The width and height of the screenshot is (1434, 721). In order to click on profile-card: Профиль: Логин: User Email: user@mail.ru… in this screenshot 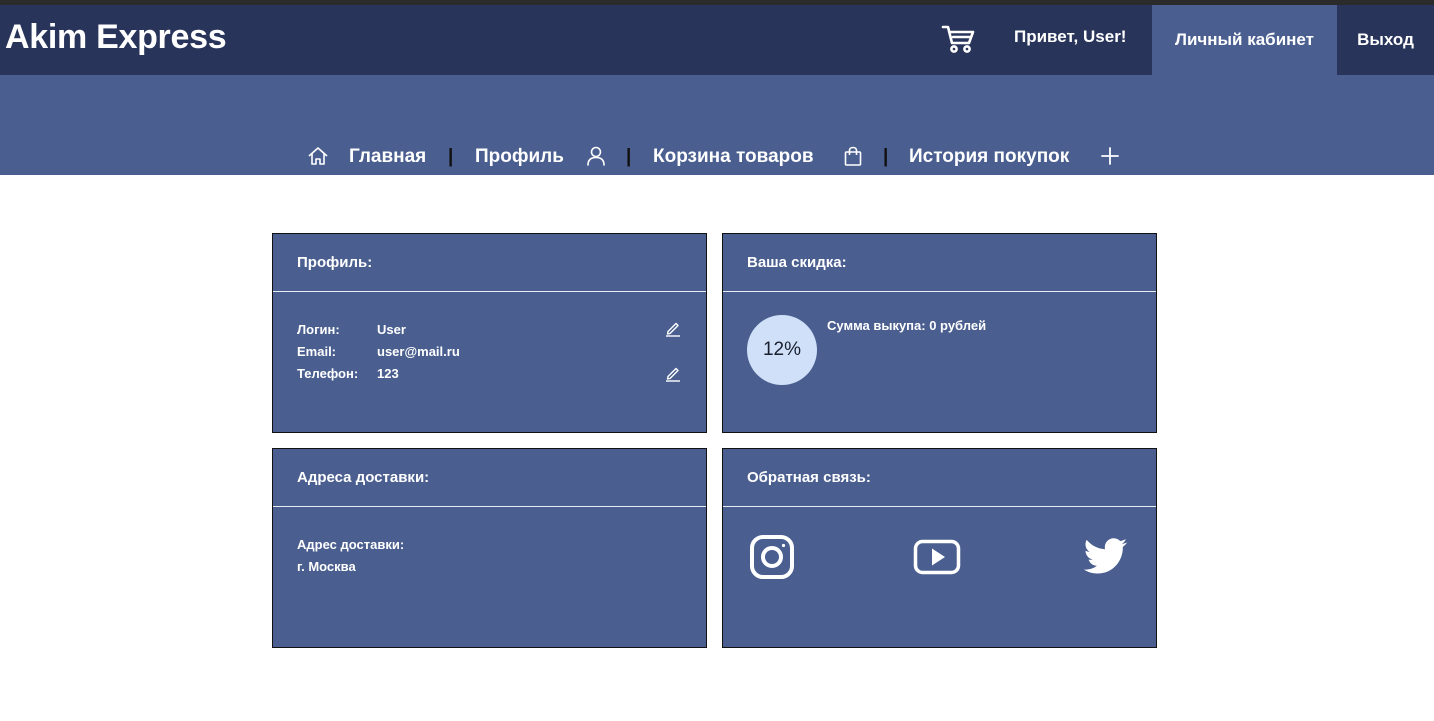, I will do `click(489, 333)`.